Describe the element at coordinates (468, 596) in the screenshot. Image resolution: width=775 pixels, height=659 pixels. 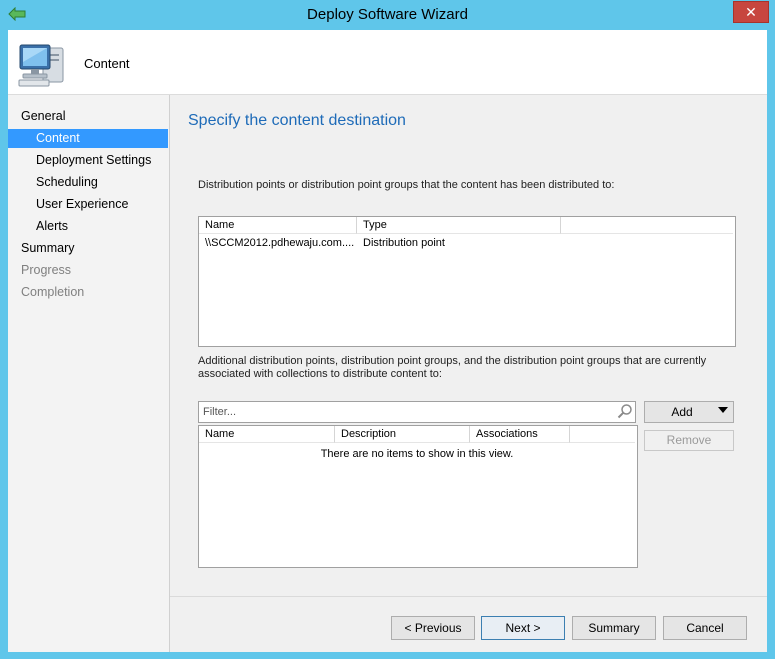
I see `footer-divider` at that location.